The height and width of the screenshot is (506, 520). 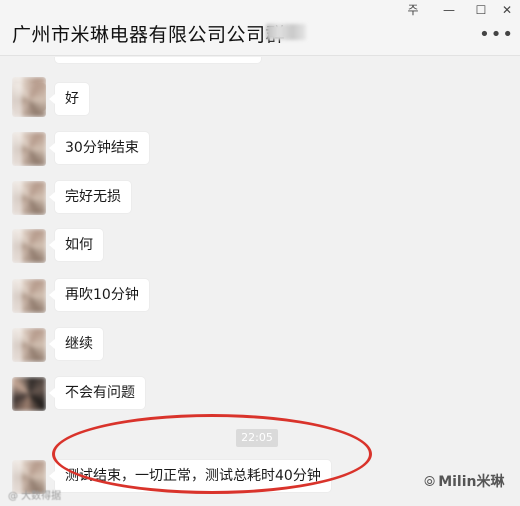 What do you see at coordinates (212, 454) in the screenshot?
I see `highlight-oval` at bounding box center [212, 454].